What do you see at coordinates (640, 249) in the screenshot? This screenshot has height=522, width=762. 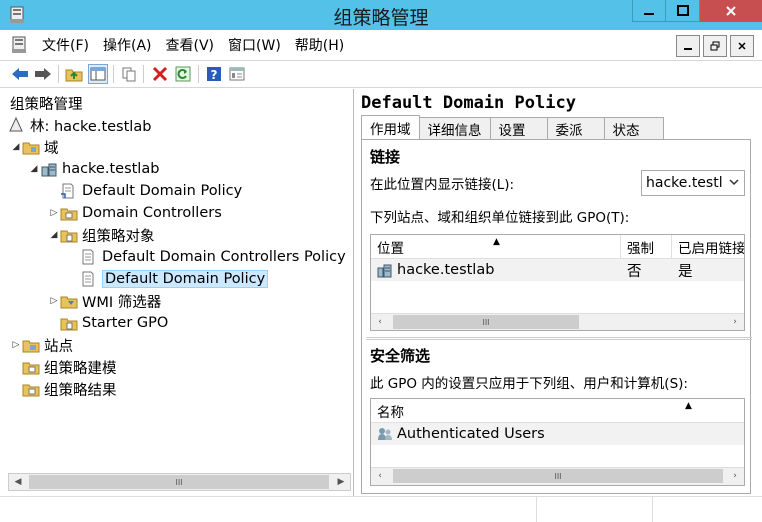 I see `column-header-label: 强制` at bounding box center [640, 249].